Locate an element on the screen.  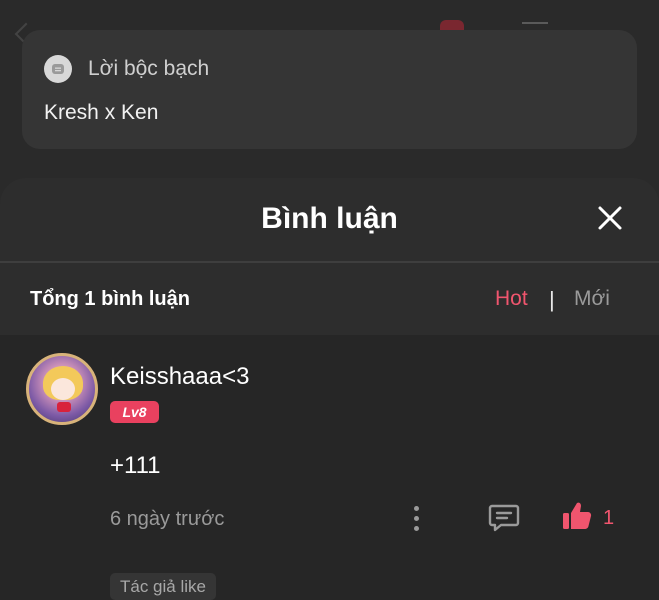
confession-header: Lời bộc bạch is located at coordinates (126, 69).